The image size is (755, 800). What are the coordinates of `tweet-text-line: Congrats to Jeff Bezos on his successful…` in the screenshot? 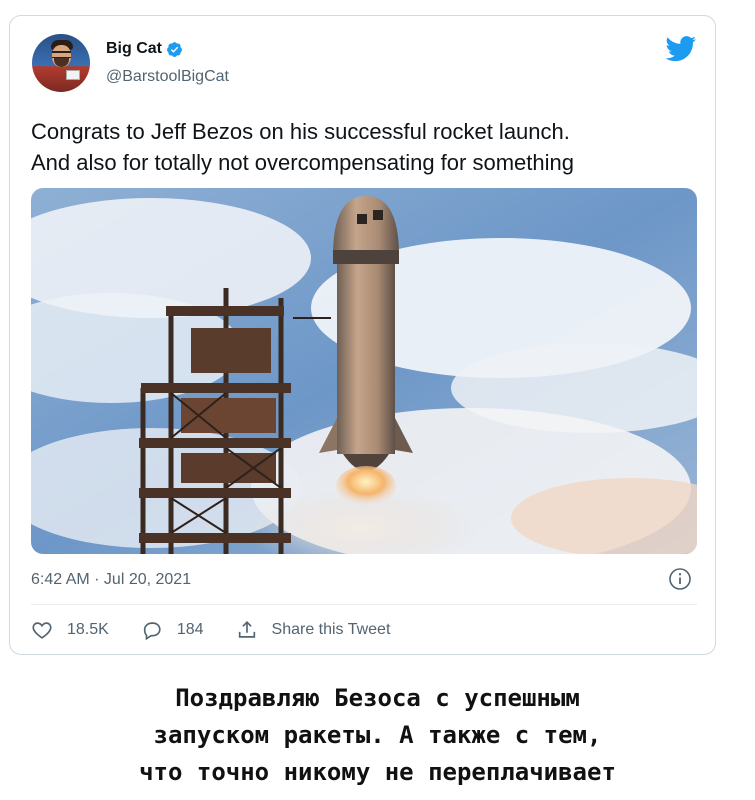 It's located at (300, 131).